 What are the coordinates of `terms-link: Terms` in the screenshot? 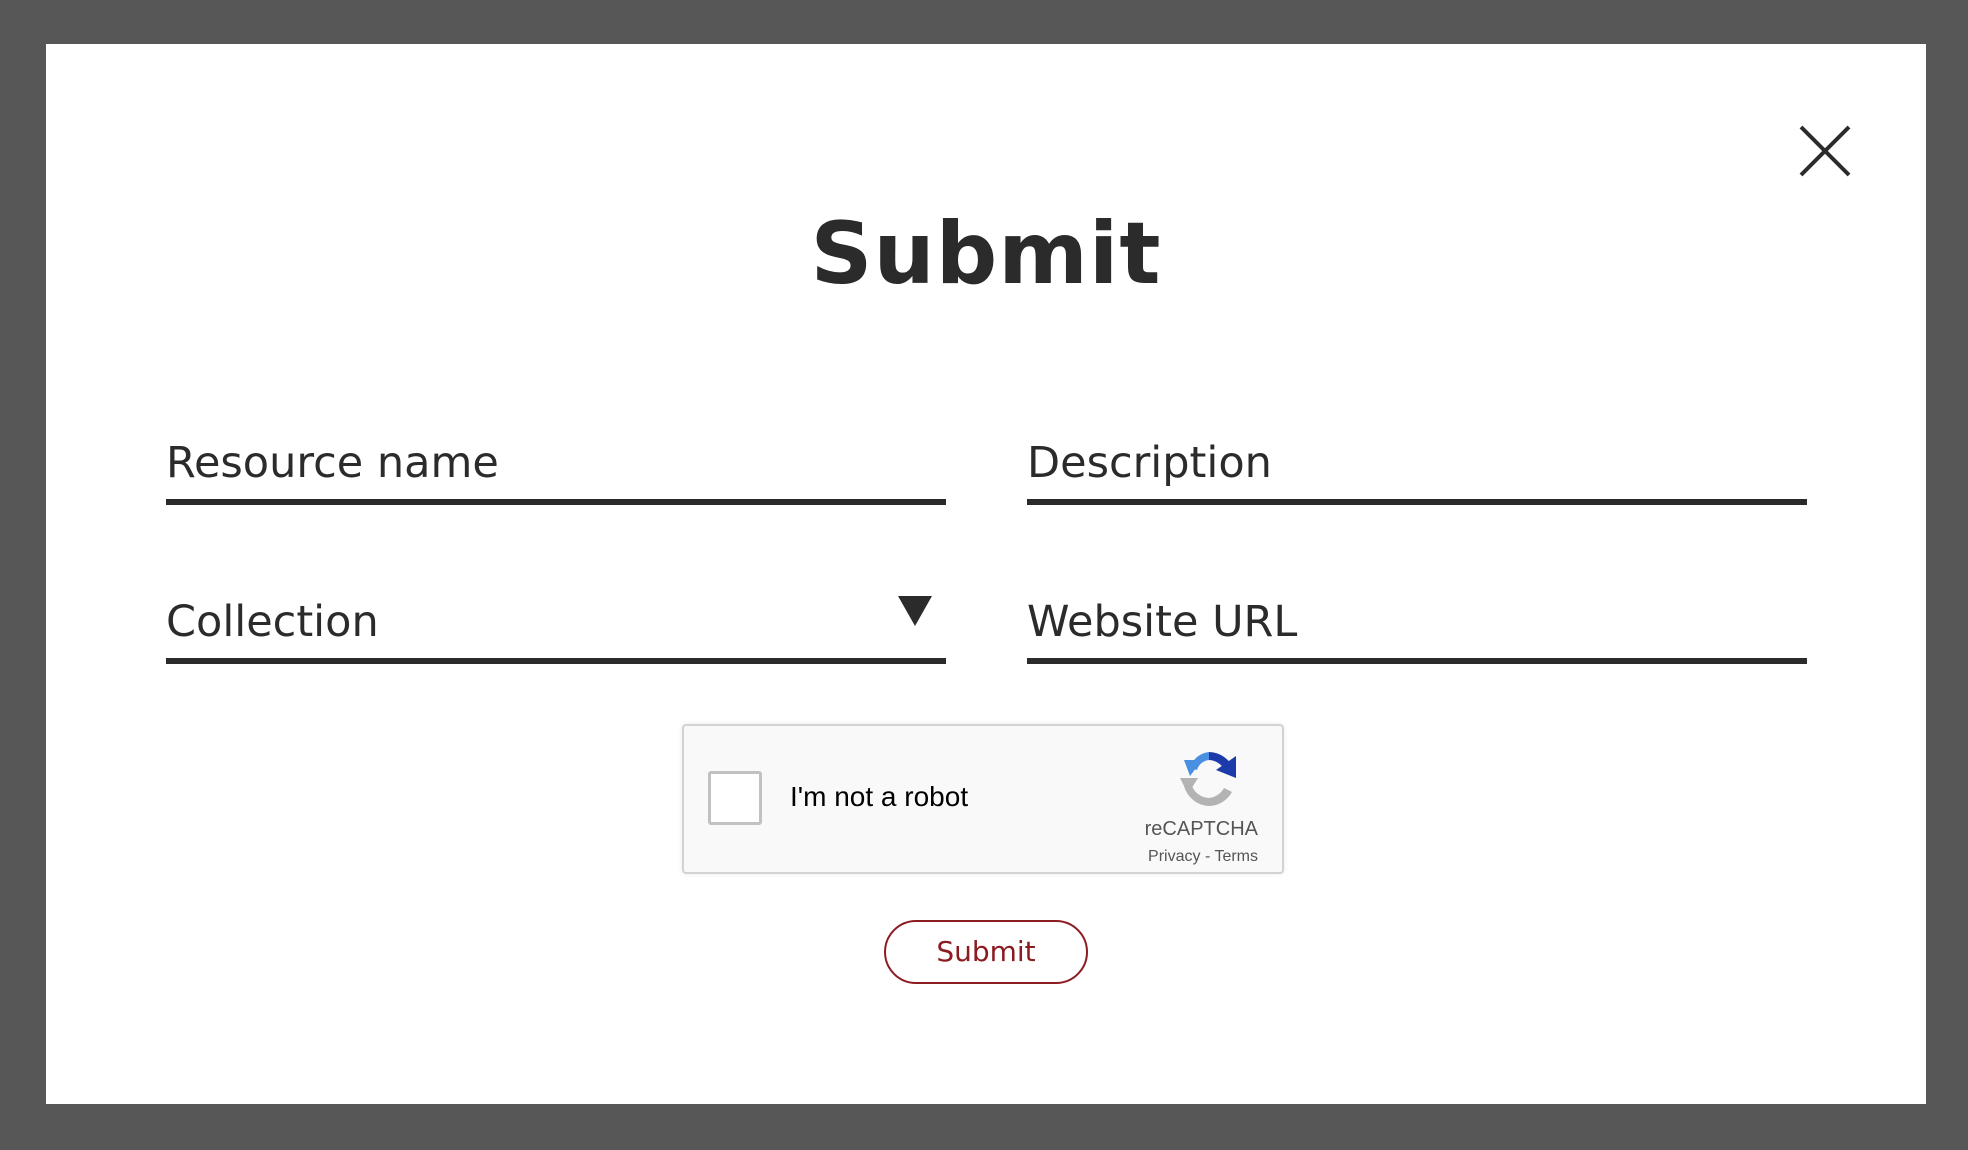 It's located at (1236, 856).